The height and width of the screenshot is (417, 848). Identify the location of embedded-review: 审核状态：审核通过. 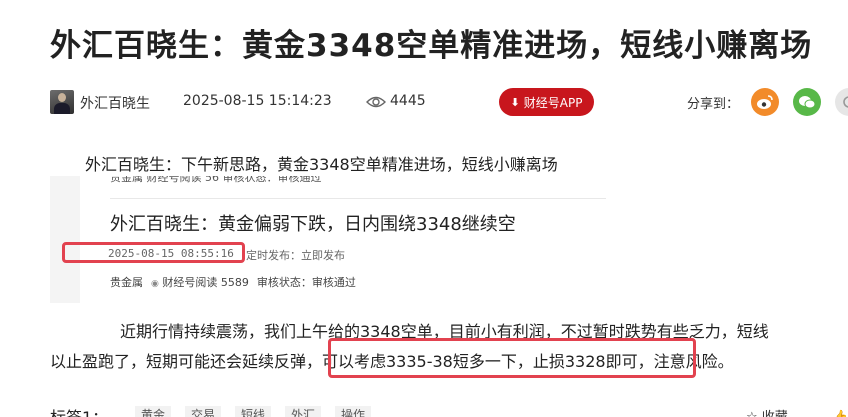
(306, 282).